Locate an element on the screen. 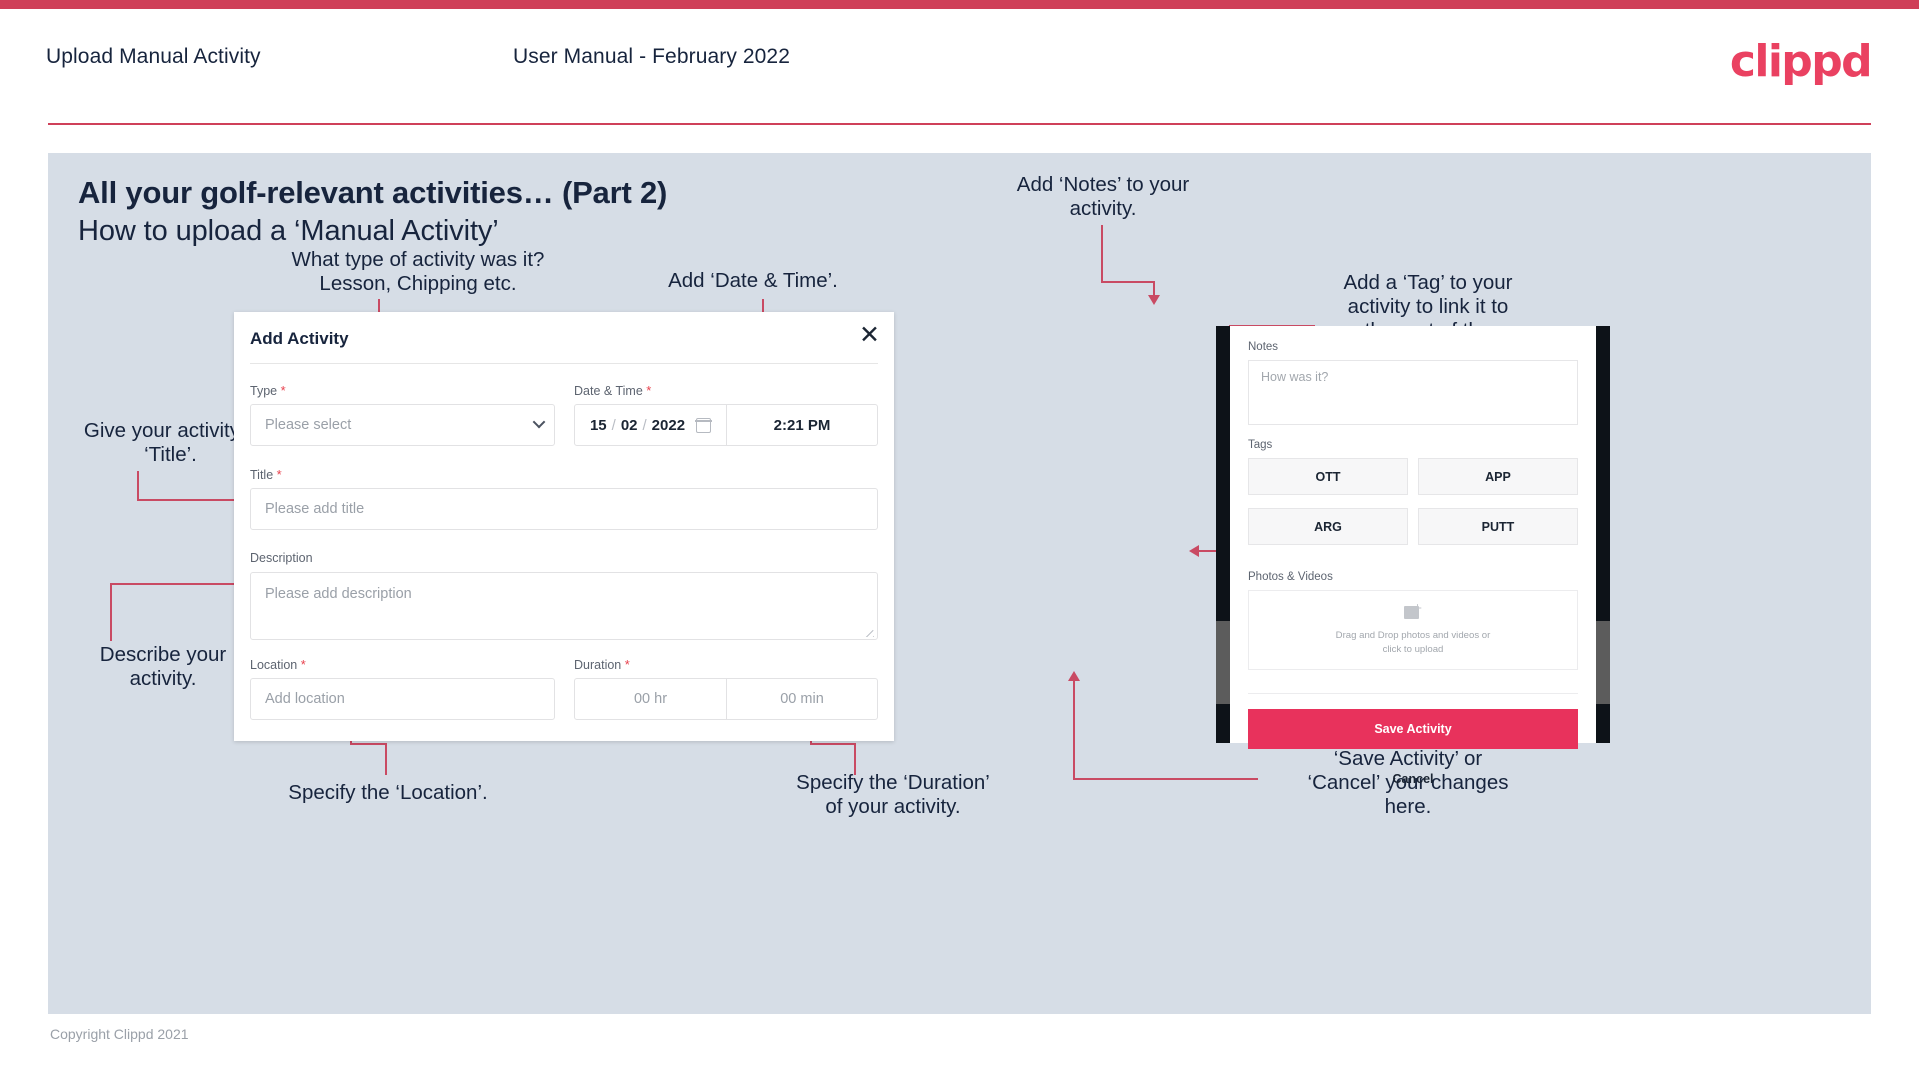 The height and width of the screenshot is (1079, 1919). connector-notes-arrow is located at coordinates (1154, 300).